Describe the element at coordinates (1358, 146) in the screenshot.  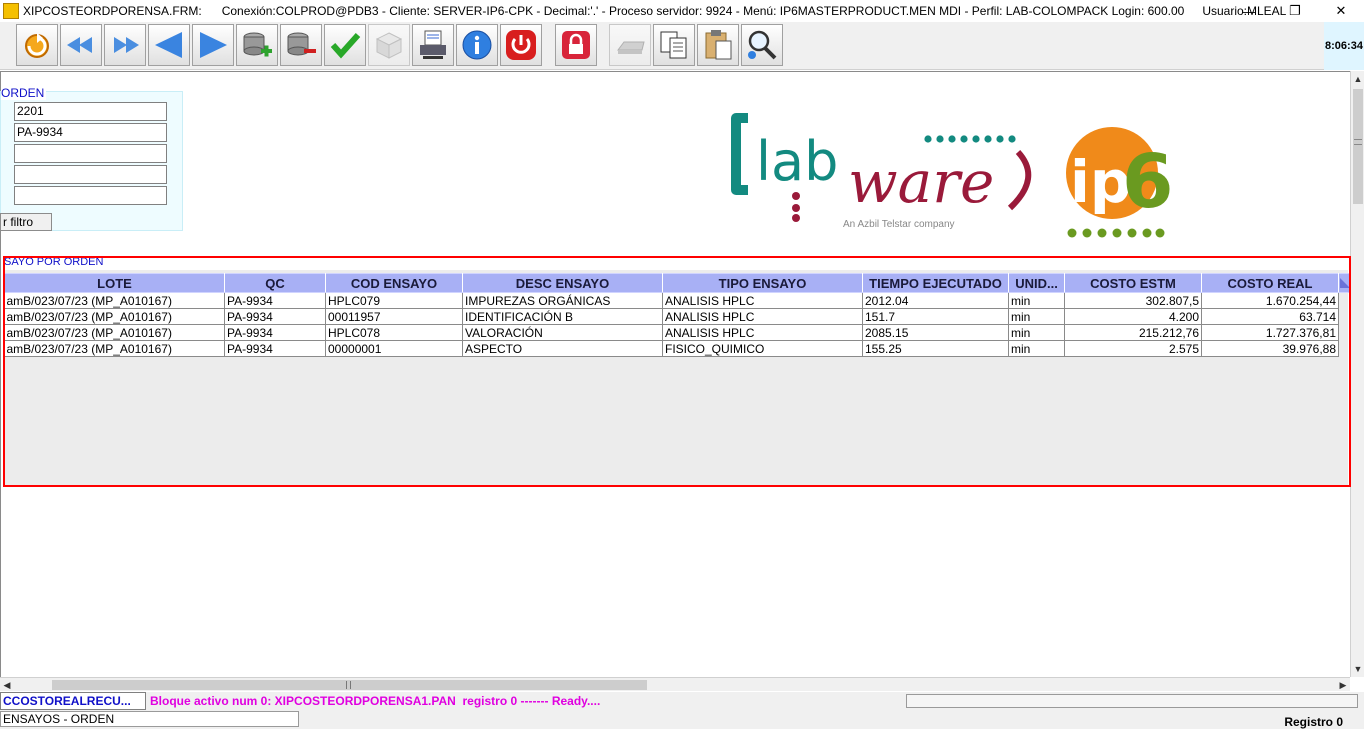
I see `vertical-scroll-thumb` at that location.